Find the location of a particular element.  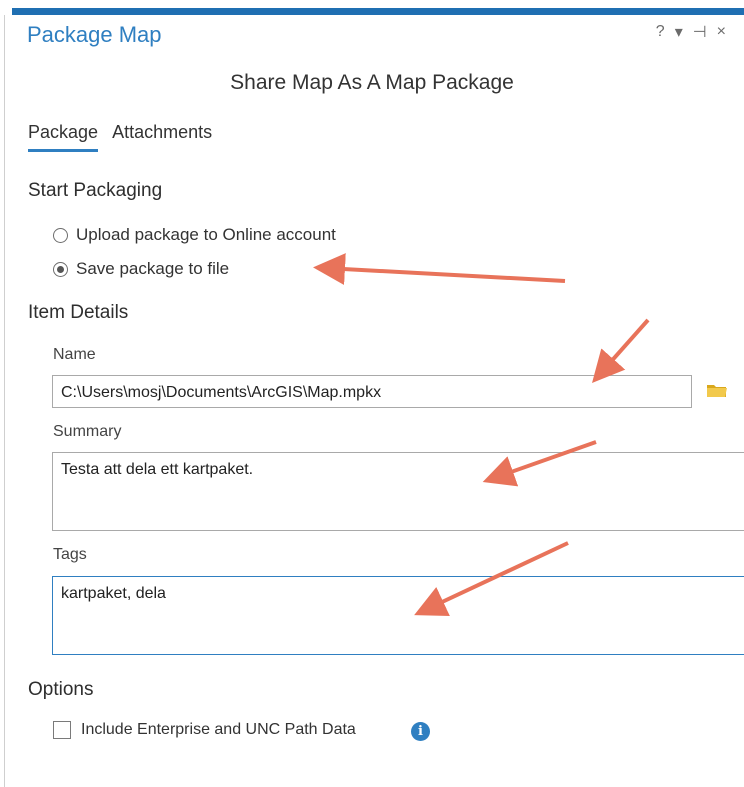

panel-left-border is located at coordinates (4, 401).